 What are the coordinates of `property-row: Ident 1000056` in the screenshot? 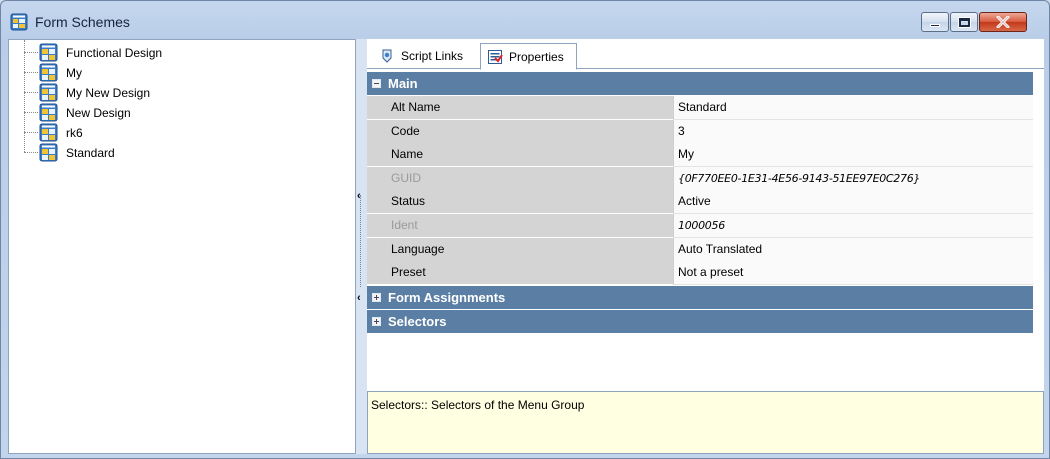 It's located at (700, 226).